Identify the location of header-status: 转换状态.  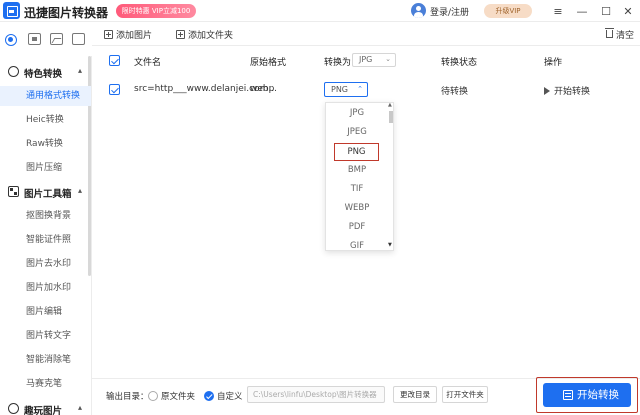
(459, 63).